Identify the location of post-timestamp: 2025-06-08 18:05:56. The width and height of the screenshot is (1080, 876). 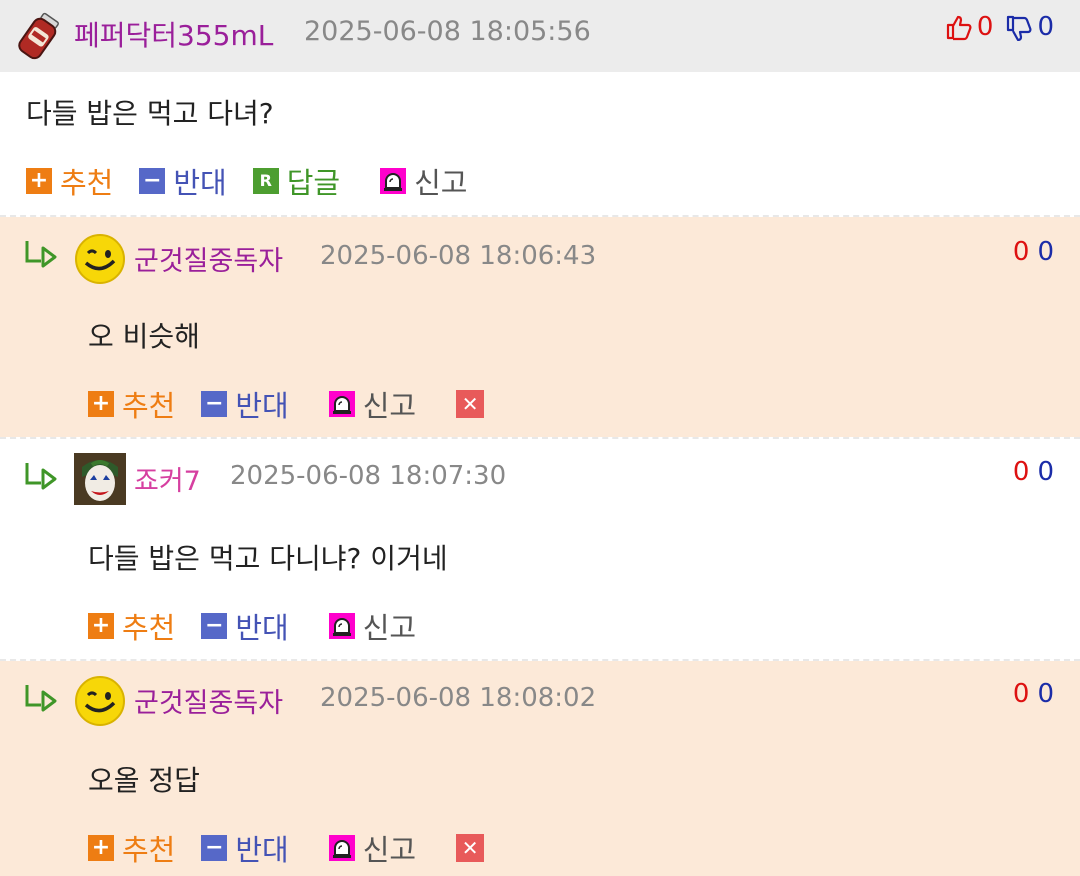
(447, 31).